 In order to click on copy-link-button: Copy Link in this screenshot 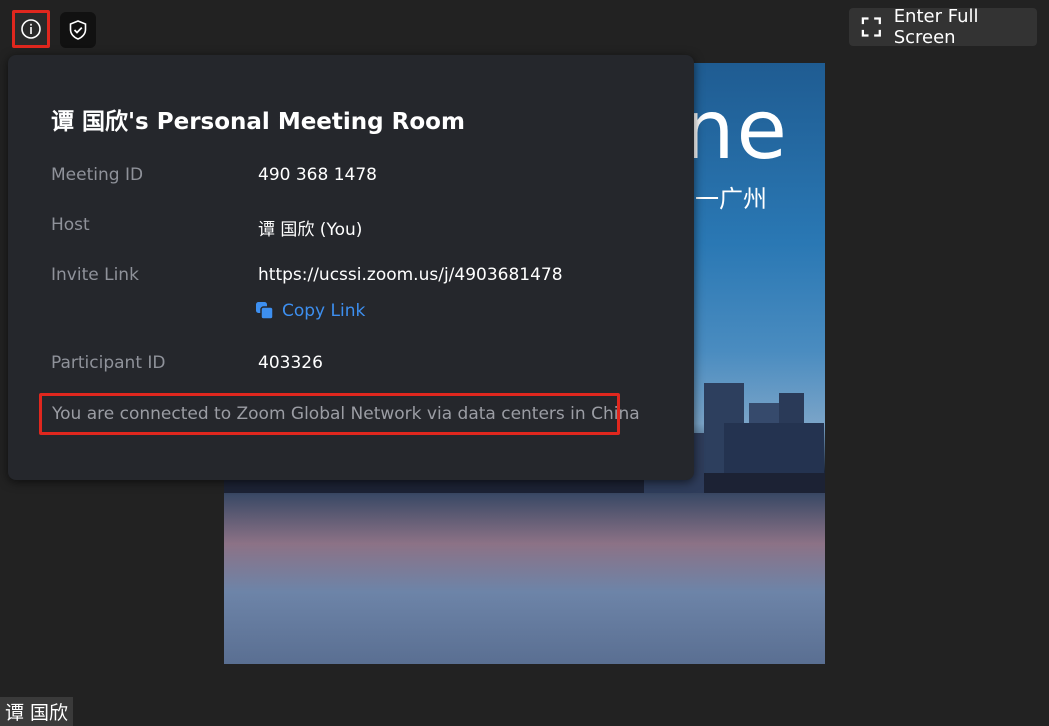, I will do `click(310, 311)`.